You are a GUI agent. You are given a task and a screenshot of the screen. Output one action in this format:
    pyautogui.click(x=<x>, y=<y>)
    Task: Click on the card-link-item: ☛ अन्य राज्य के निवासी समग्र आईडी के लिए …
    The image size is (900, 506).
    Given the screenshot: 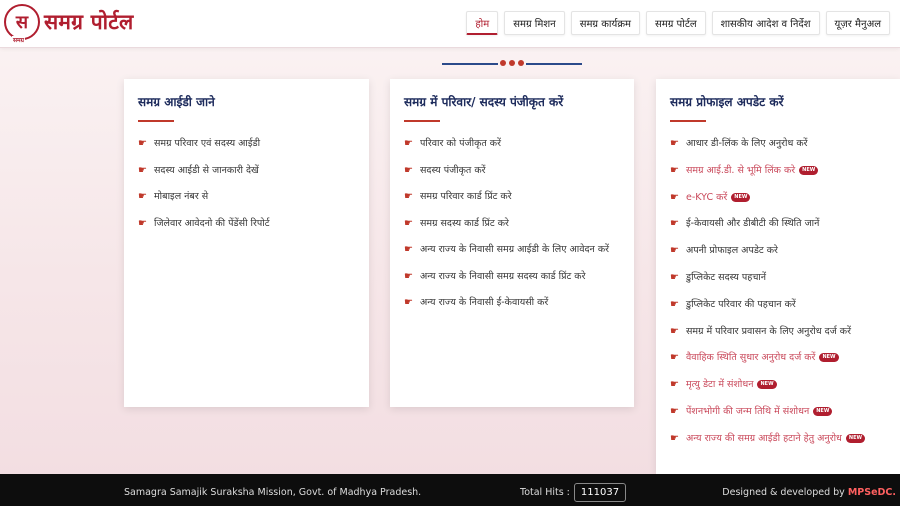 What is the action you would take?
    pyautogui.click(x=512, y=249)
    